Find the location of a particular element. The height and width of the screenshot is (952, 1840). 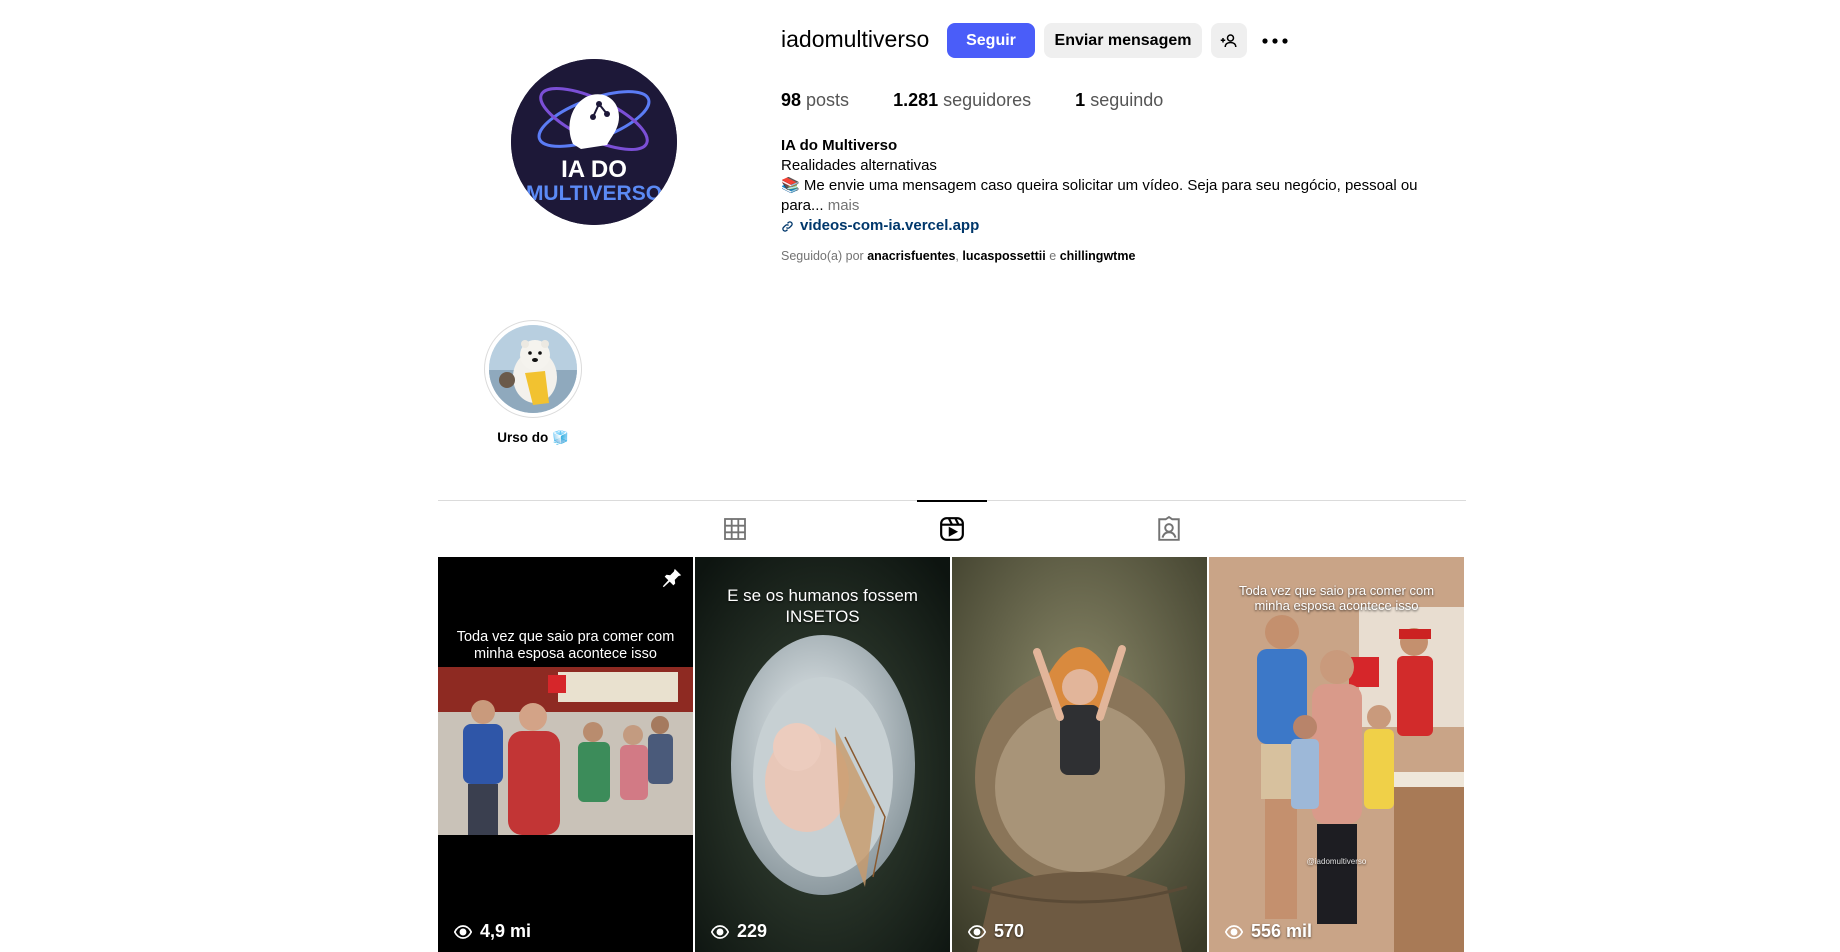

followers-stat: 1.281 seguidores is located at coordinates (962, 100).